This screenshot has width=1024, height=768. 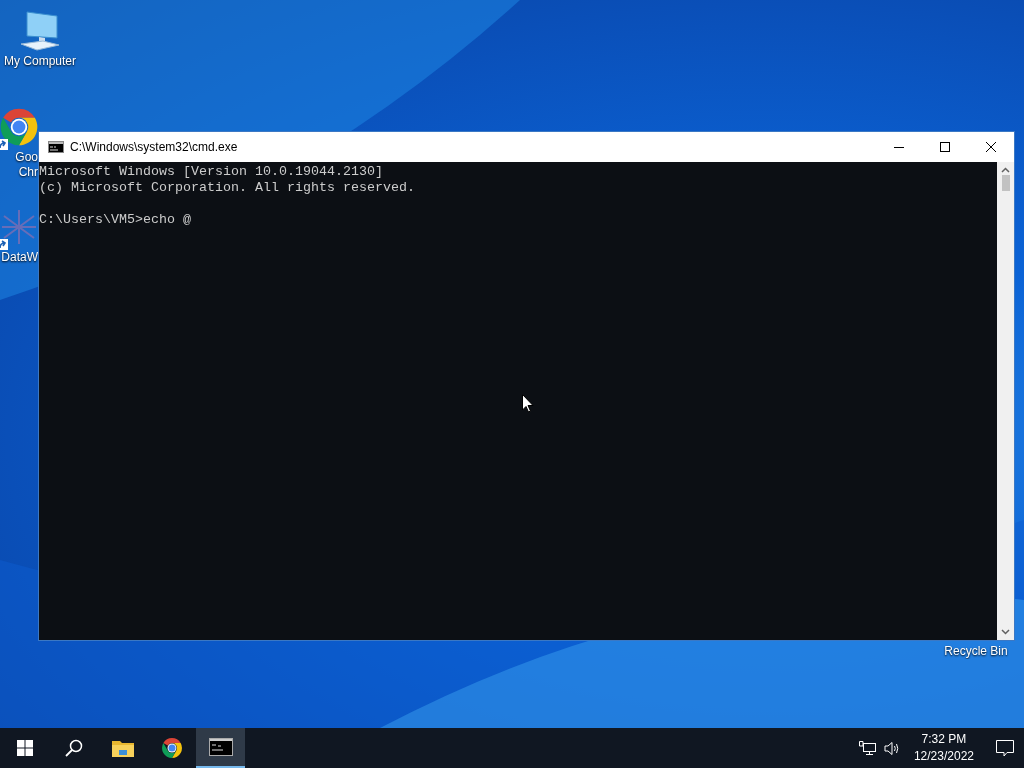 What do you see at coordinates (943, 756) in the screenshot?
I see `clock-date: 12/23/2022` at bounding box center [943, 756].